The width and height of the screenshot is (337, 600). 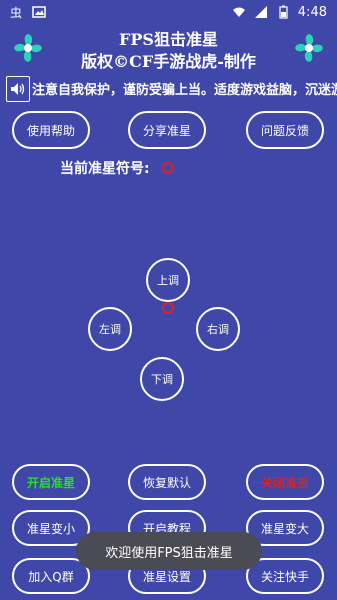 I want to click on svg-text: 虫, so click(x=16, y=12).